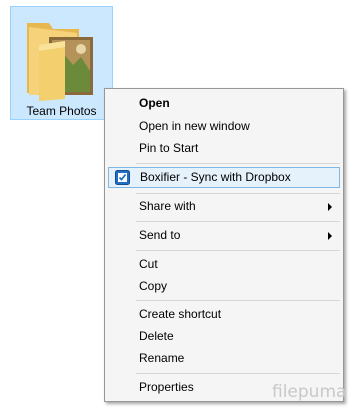 Image resolution: width=356 pixels, height=414 pixels. Describe the element at coordinates (224, 336) in the screenshot. I see `menu-item-delete: Delete` at that location.